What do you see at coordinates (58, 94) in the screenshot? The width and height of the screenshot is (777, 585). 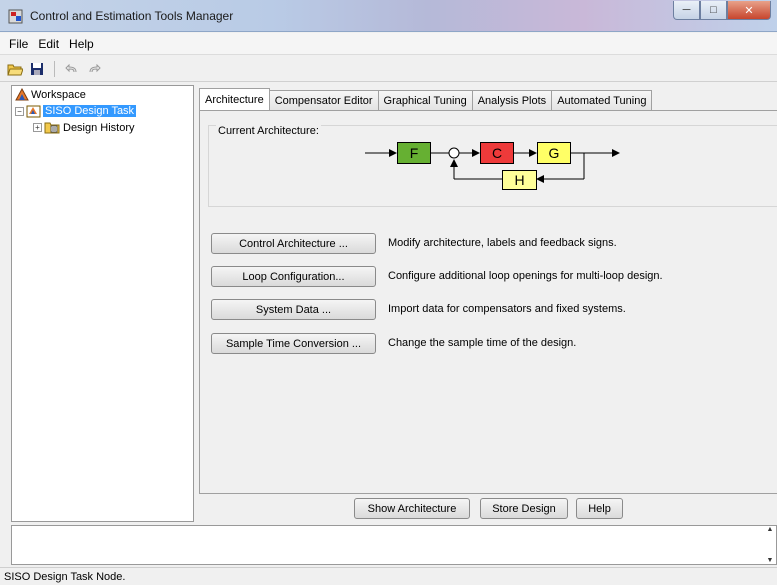 I see `tree-label-workspace: Workspace` at bounding box center [58, 94].